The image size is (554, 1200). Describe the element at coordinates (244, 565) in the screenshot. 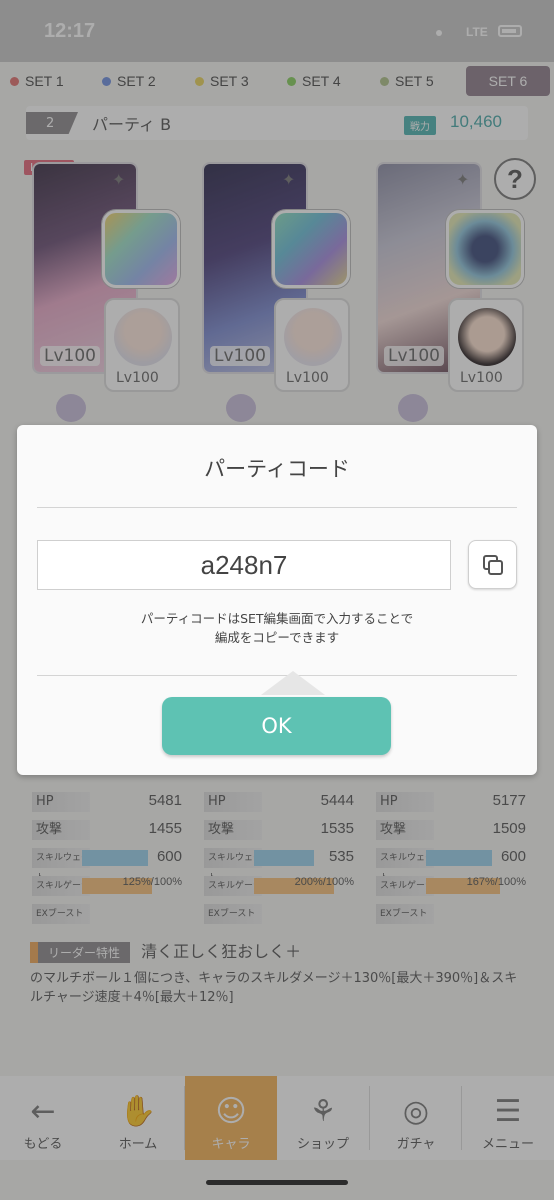

I see `party-code-field: a248n7` at that location.